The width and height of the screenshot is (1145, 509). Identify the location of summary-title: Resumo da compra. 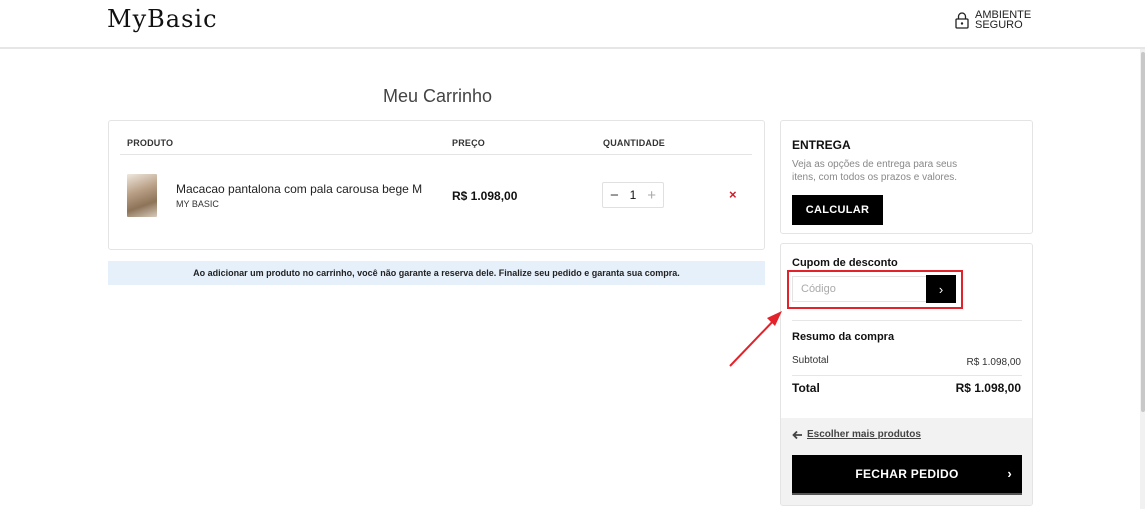
(843, 337).